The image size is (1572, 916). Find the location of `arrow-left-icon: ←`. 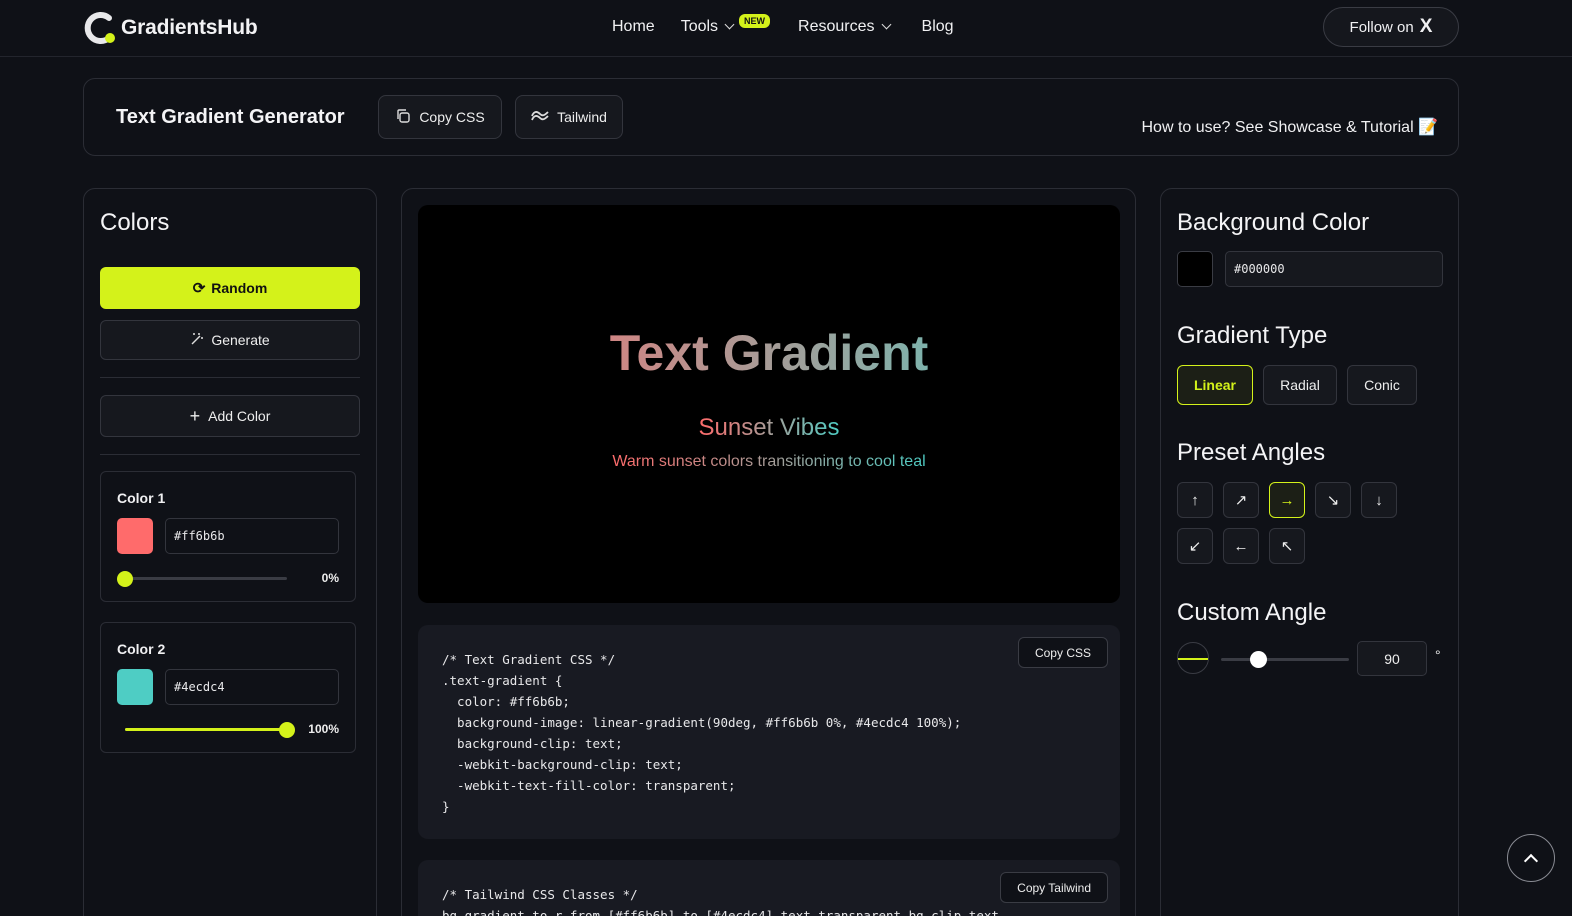

arrow-left-icon: ← is located at coordinates (1241, 546).